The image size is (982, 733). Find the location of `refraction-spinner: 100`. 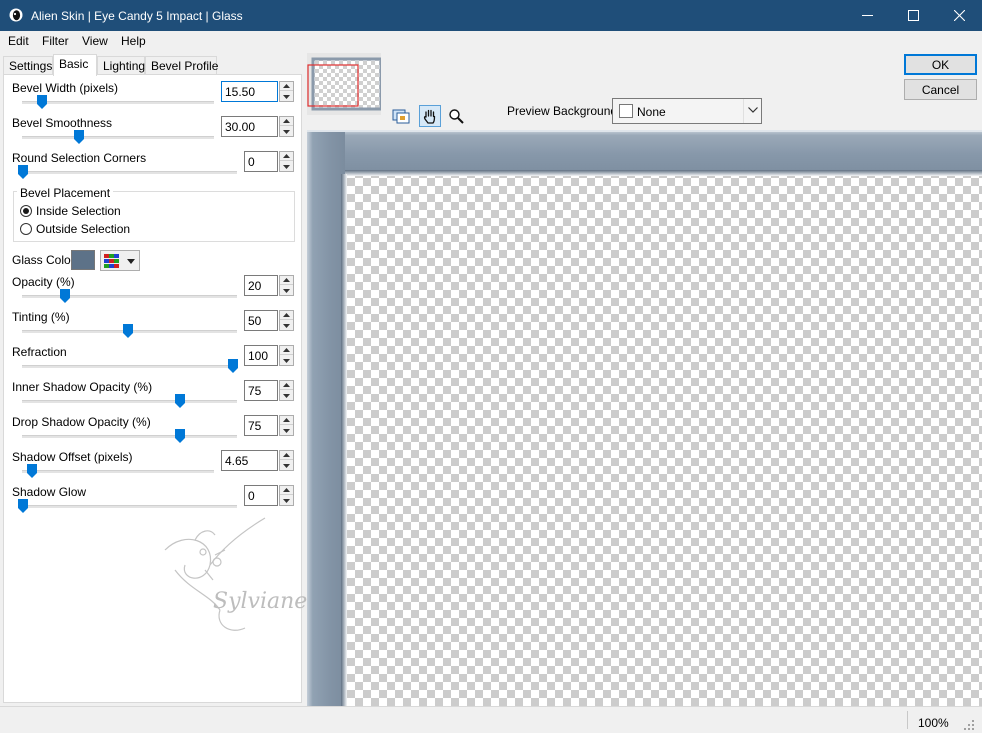

refraction-spinner: 100 is located at coordinates (269, 355).